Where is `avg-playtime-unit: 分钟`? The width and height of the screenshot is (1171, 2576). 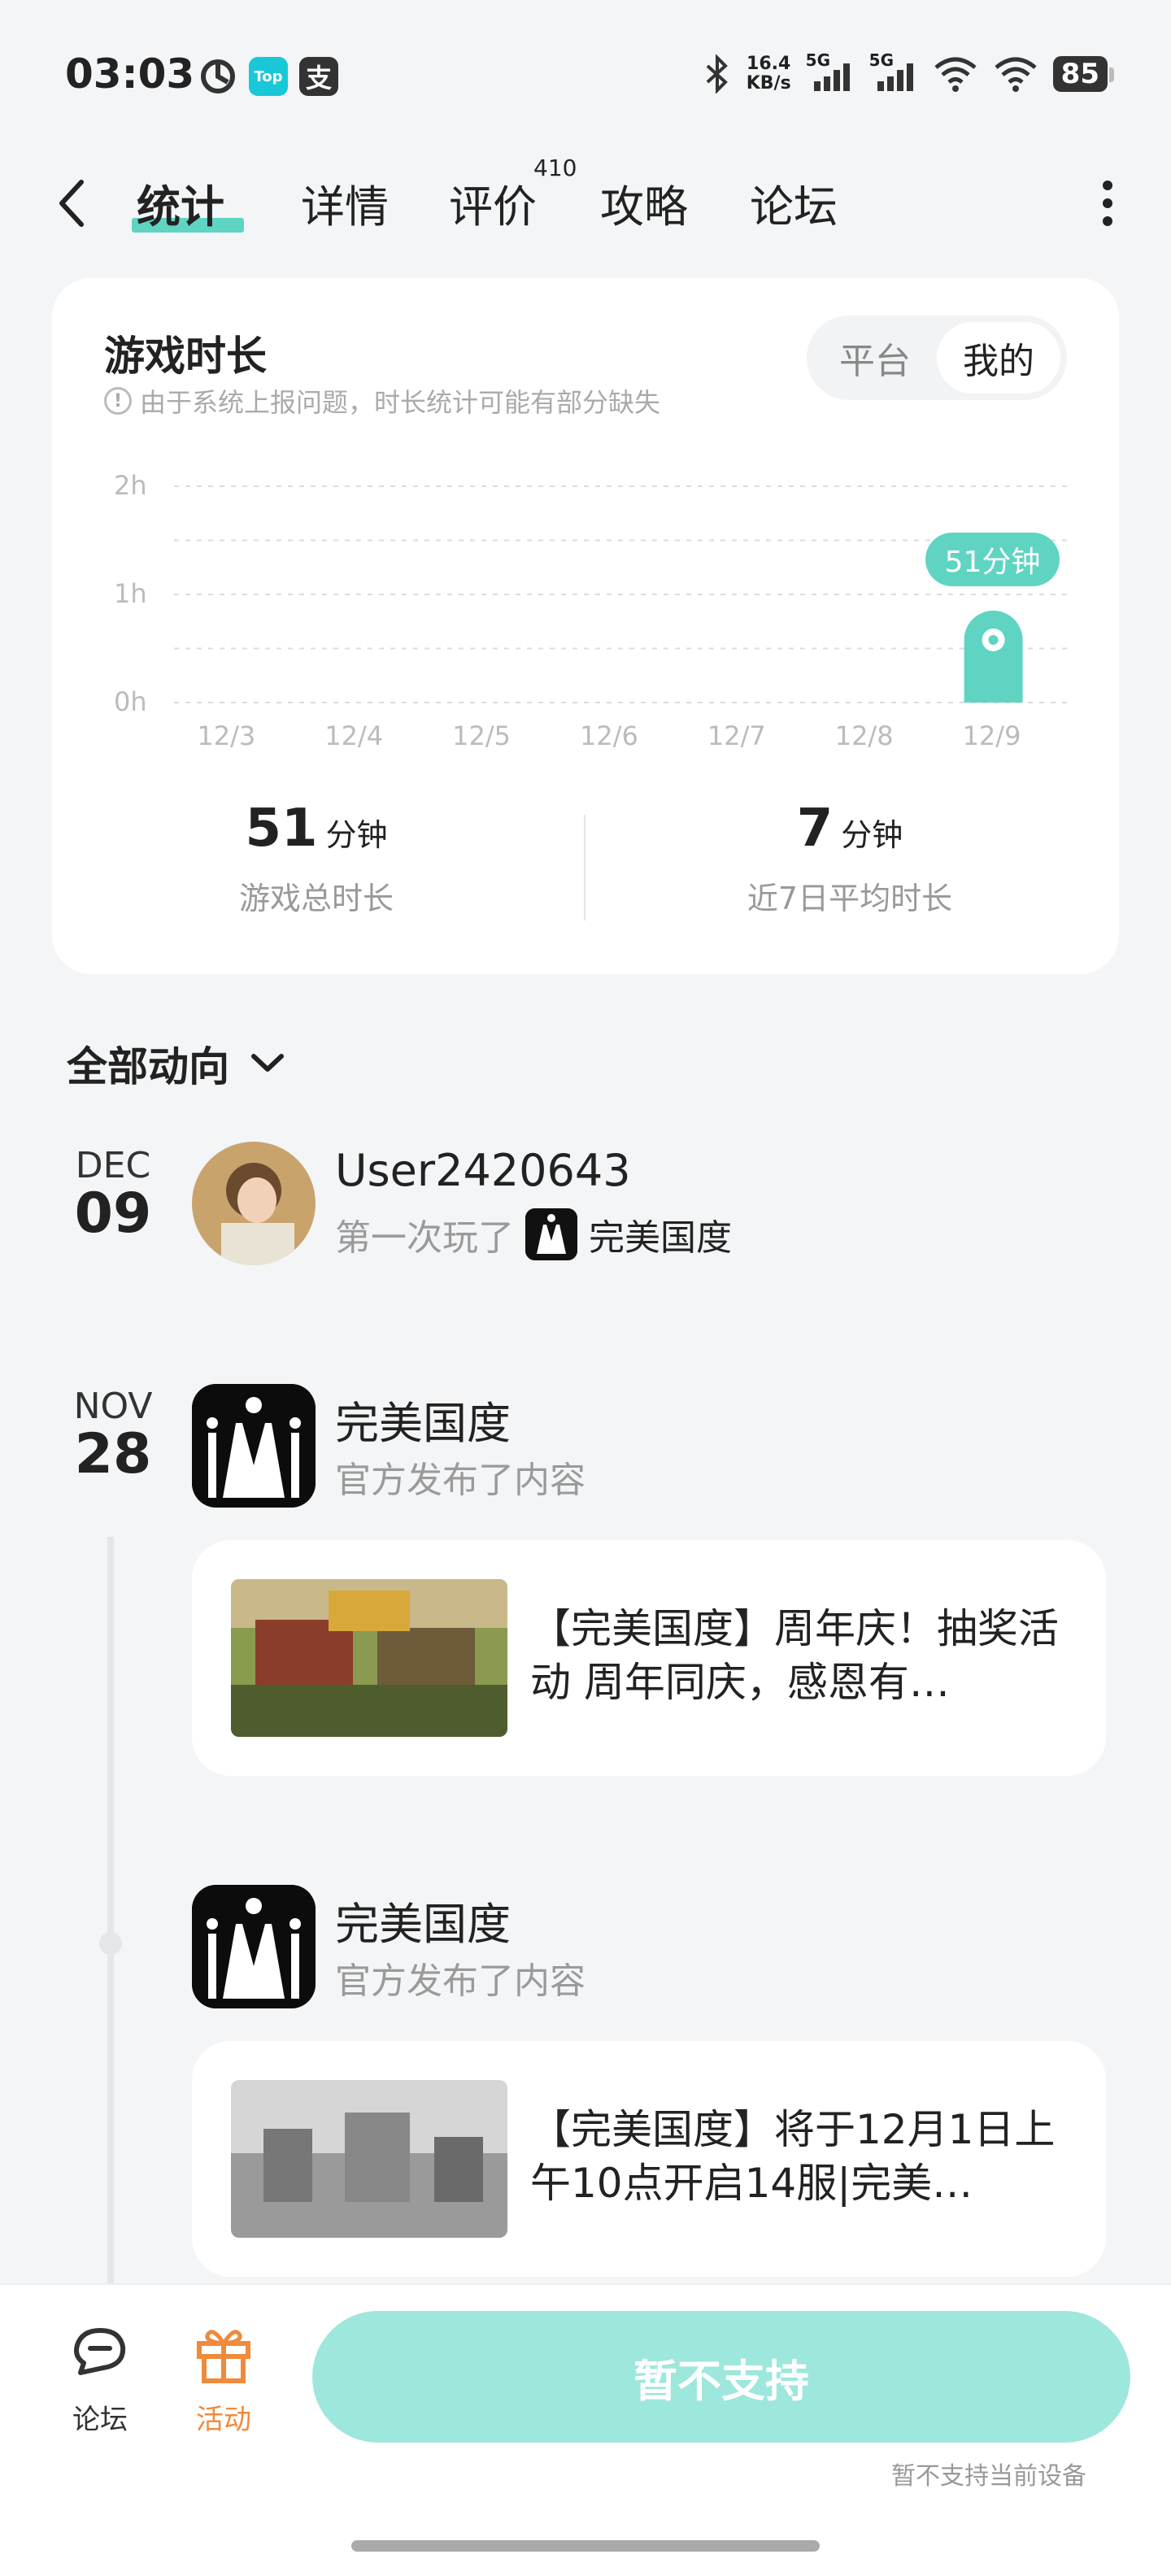 avg-playtime-unit: 分钟 is located at coordinates (872, 835).